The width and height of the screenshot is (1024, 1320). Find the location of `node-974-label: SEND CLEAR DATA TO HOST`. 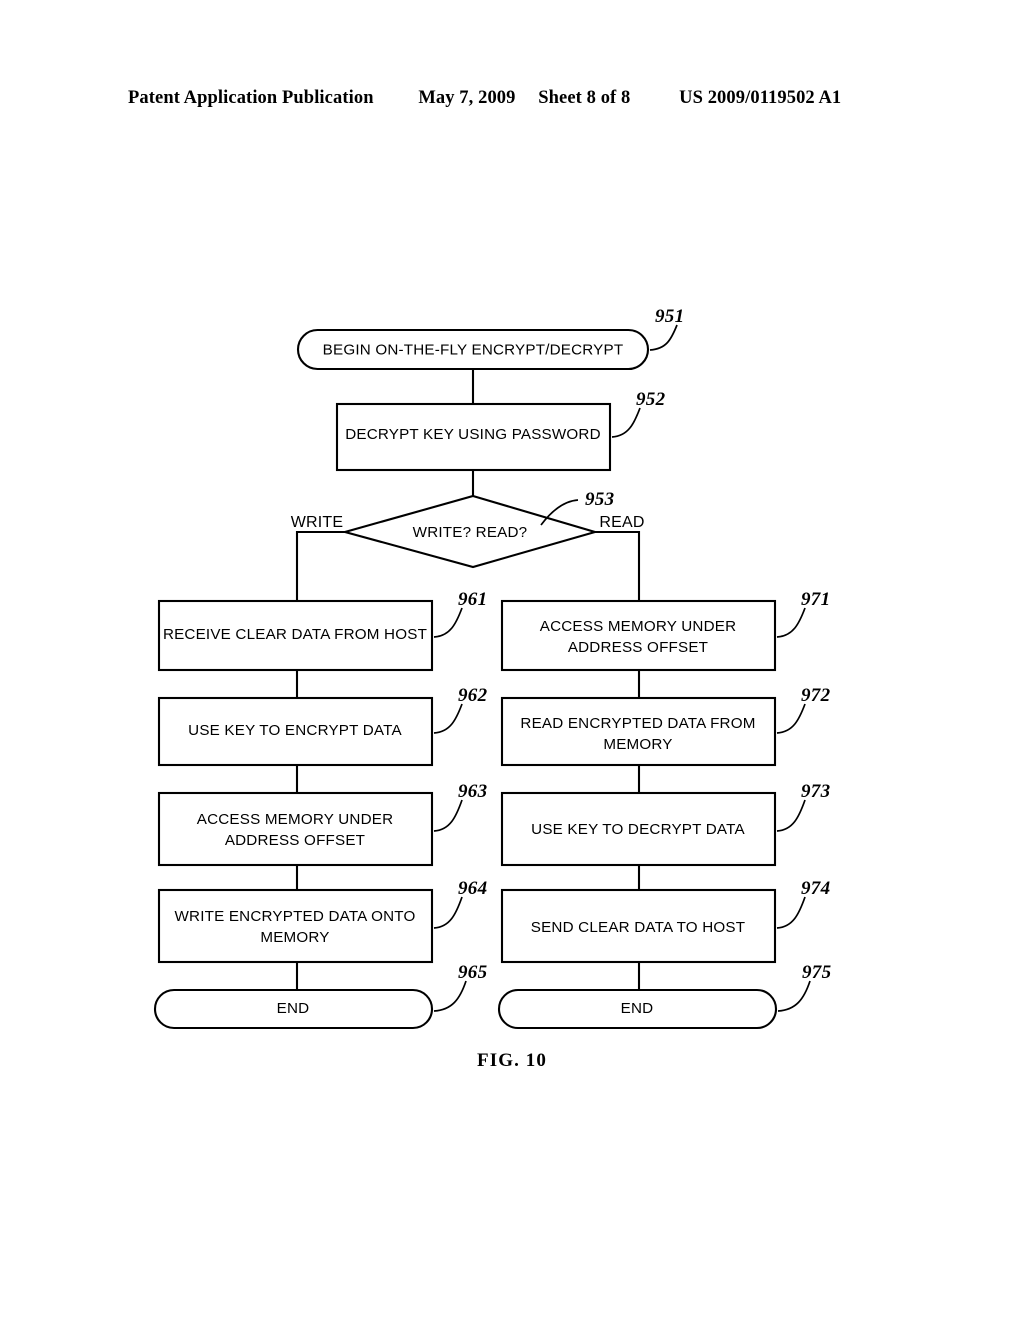

node-974-label: SEND CLEAR DATA TO HOST is located at coordinates (638, 927).